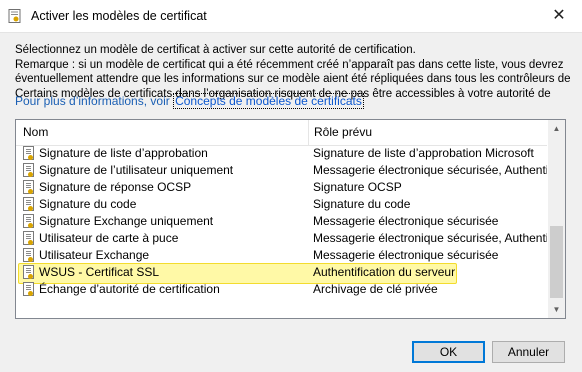 This screenshot has width=582, height=372. Describe the element at coordinates (357, 187) in the screenshot. I see `template-role: Signature OCSP` at that location.